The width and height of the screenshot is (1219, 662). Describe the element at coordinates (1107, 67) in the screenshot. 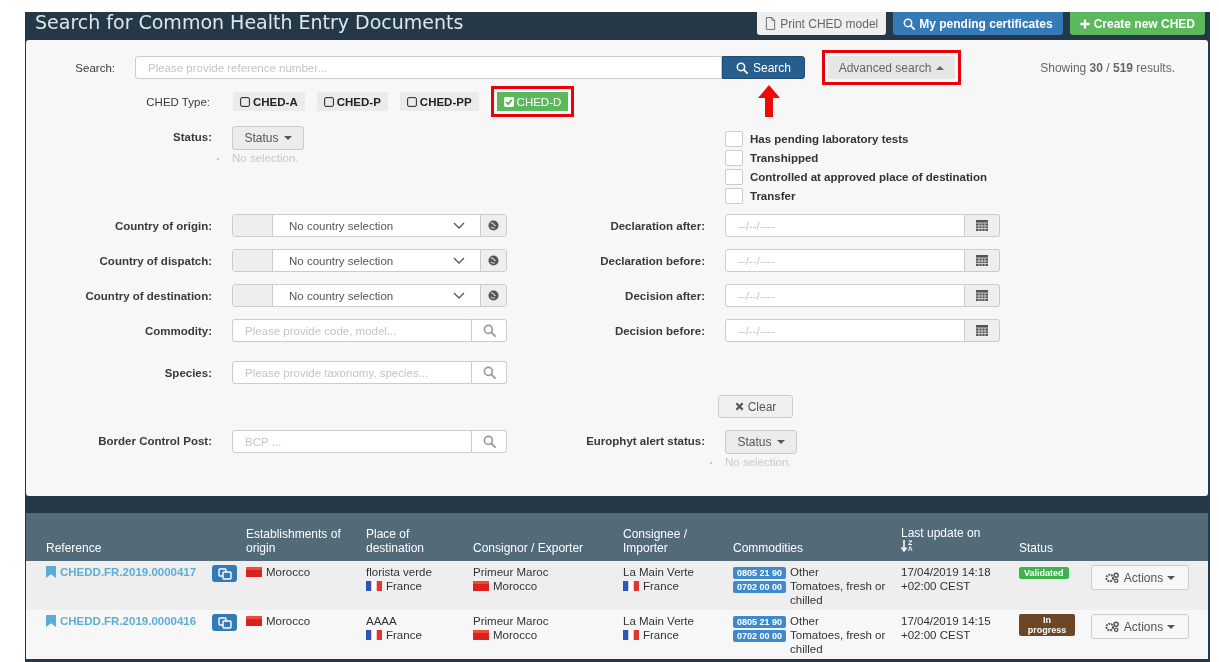

I see `results-count: Showing 30 / 519 results.` at that location.